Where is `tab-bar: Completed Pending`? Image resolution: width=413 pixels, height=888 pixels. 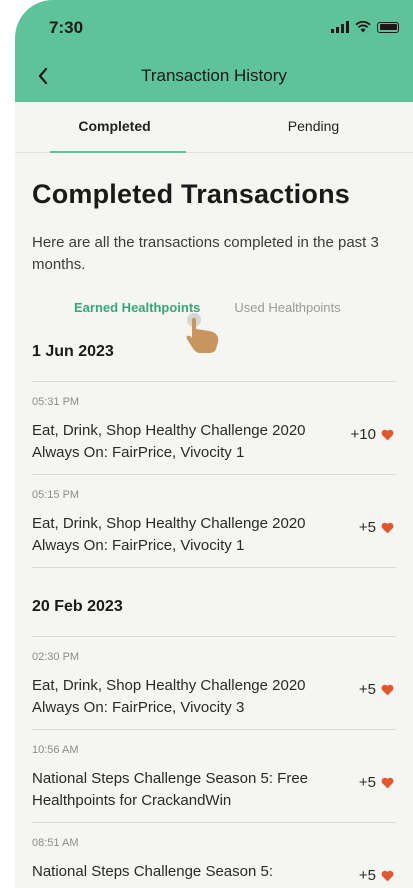 tab-bar: Completed Pending is located at coordinates (214, 127).